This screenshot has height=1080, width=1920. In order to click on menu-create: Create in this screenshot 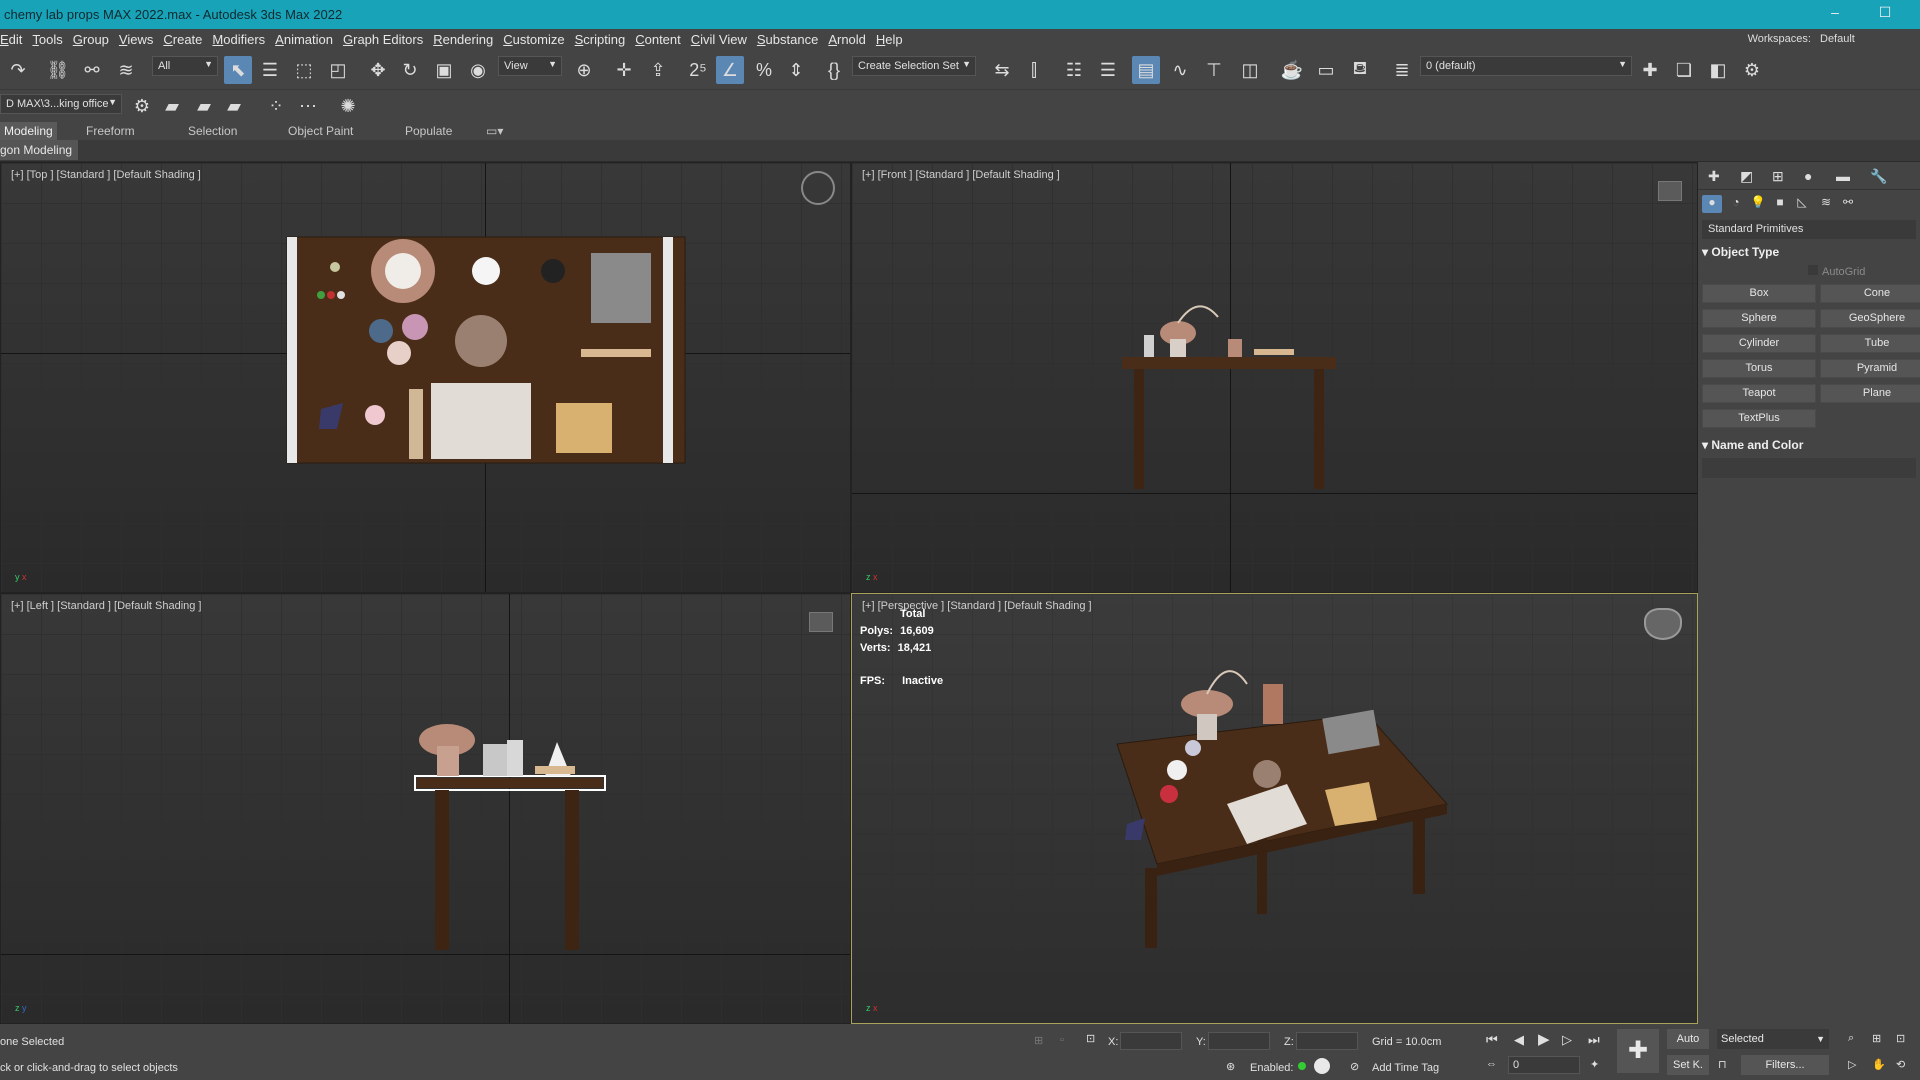, I will do `click(182, 38)`.